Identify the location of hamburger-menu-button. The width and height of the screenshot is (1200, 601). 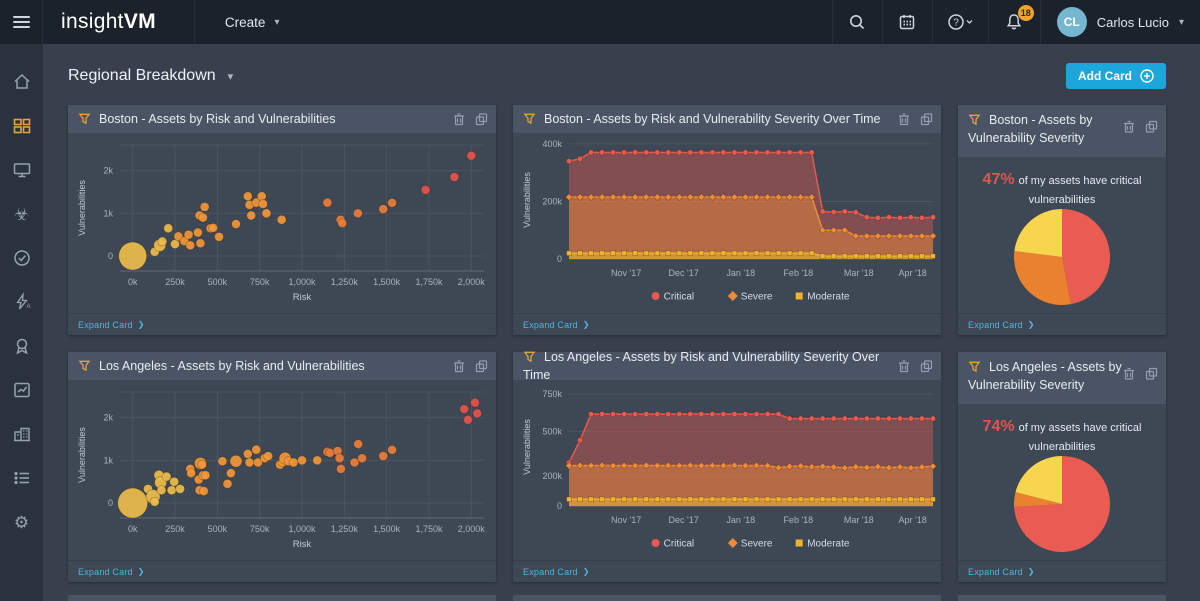
(21, 22).